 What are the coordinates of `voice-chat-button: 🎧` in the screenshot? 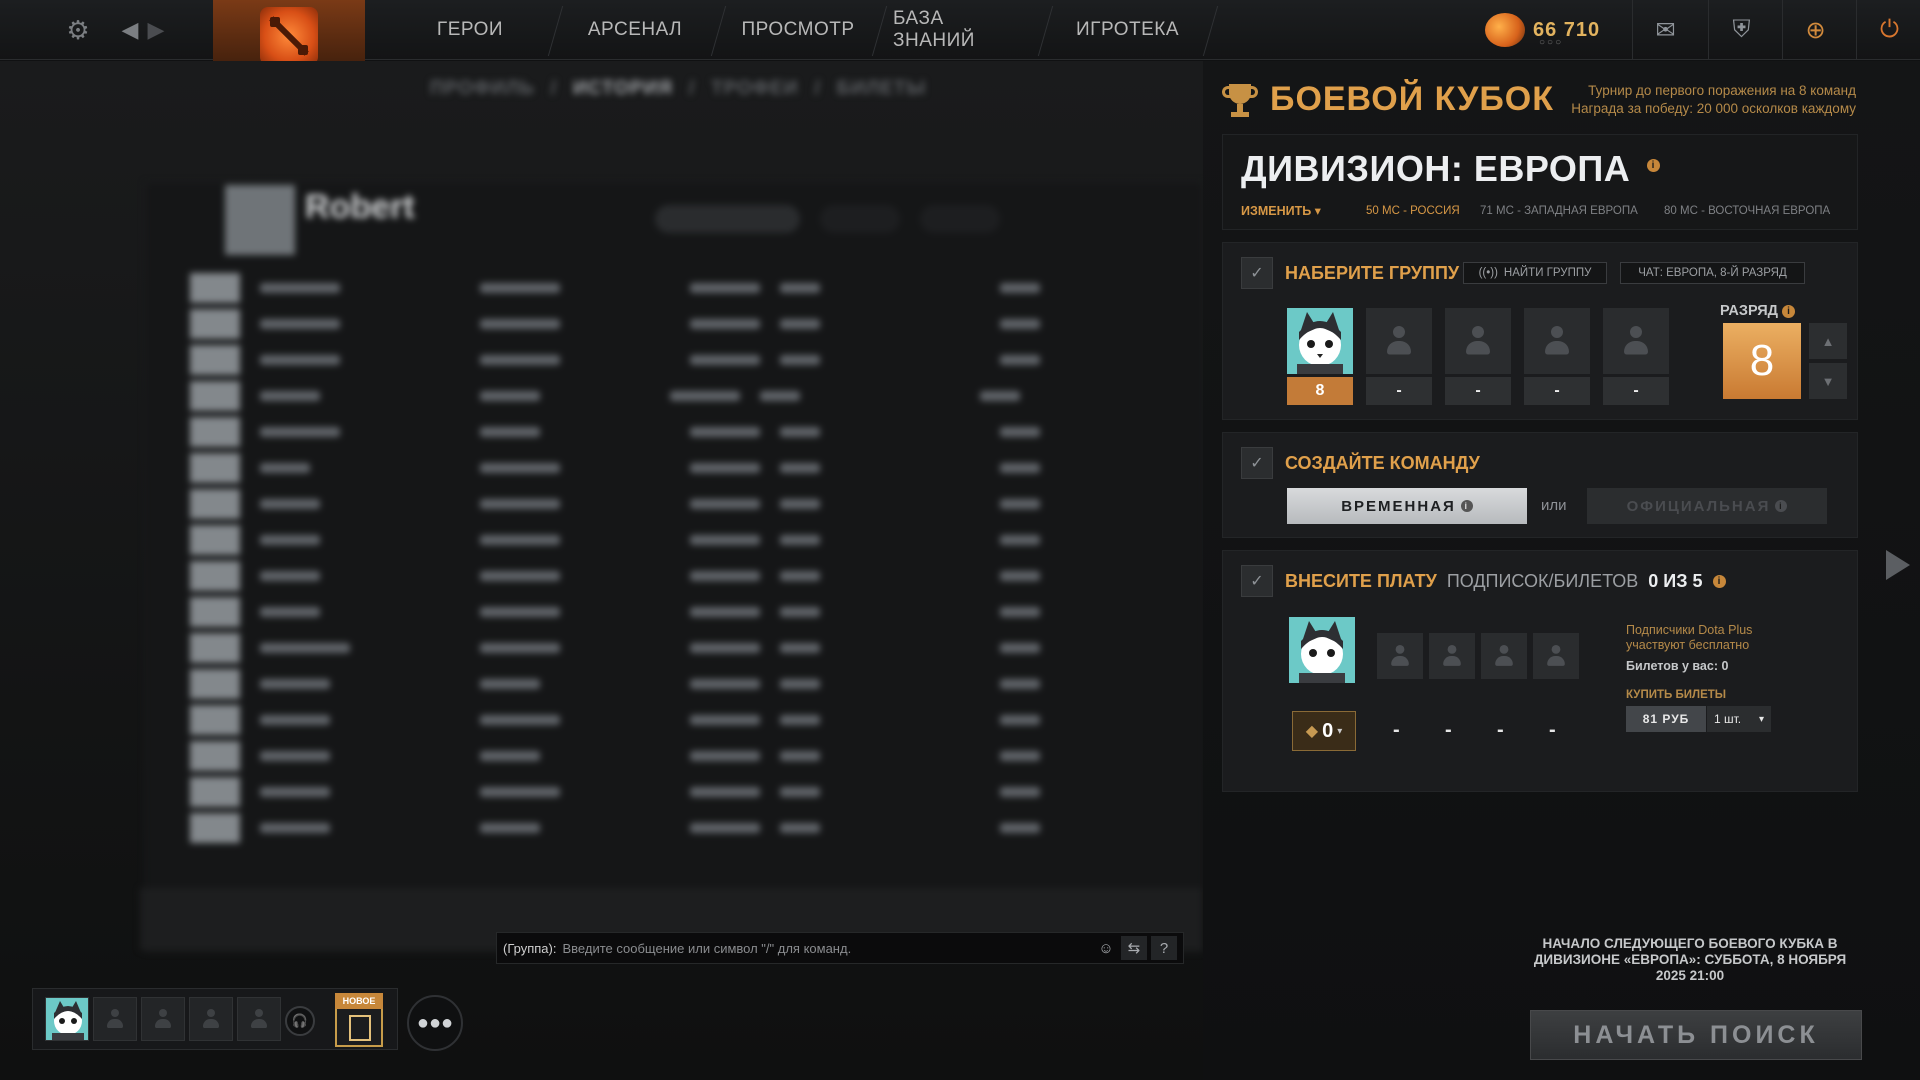 It's located at (300, 1021).